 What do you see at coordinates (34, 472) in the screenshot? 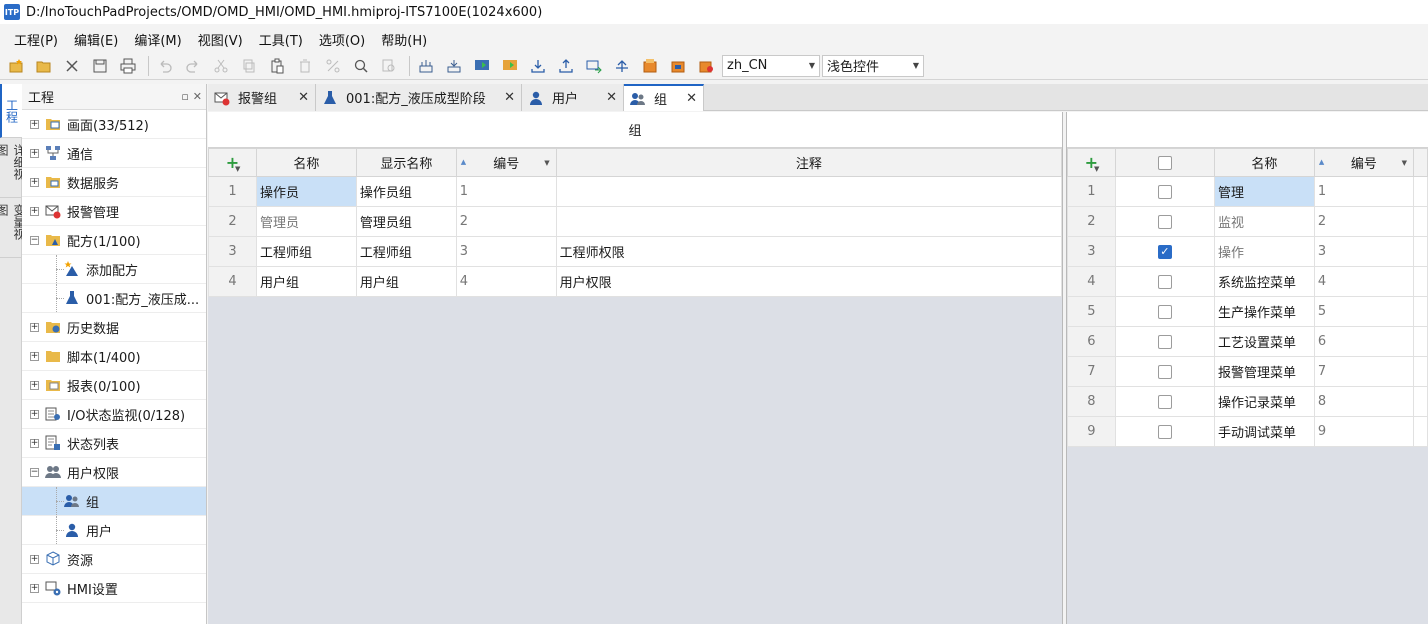
I see `collapse-icon: −` at bounding box center [34, 472].